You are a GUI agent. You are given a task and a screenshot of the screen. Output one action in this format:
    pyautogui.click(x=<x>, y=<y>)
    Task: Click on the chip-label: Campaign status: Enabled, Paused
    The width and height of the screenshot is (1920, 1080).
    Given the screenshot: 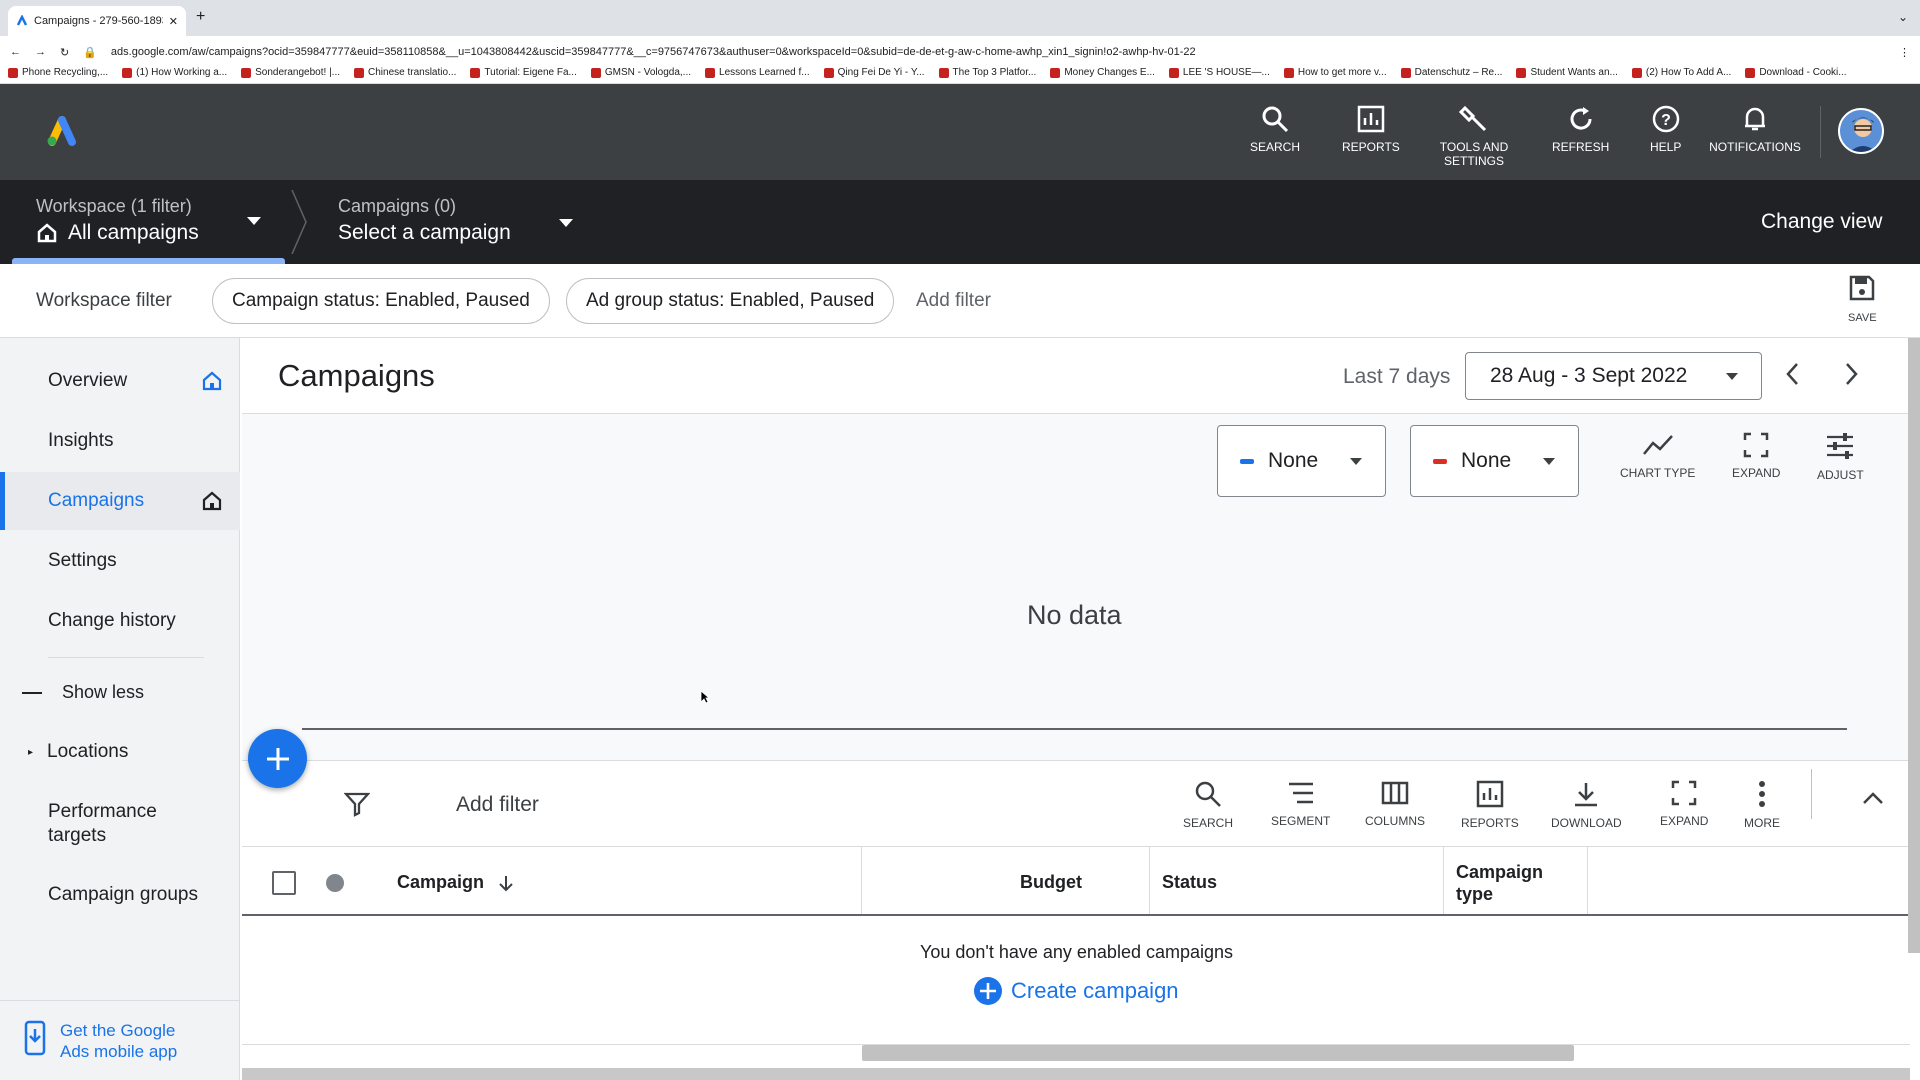 What is the action you would take?
    pyautogui.click(x=381, y=300)
    